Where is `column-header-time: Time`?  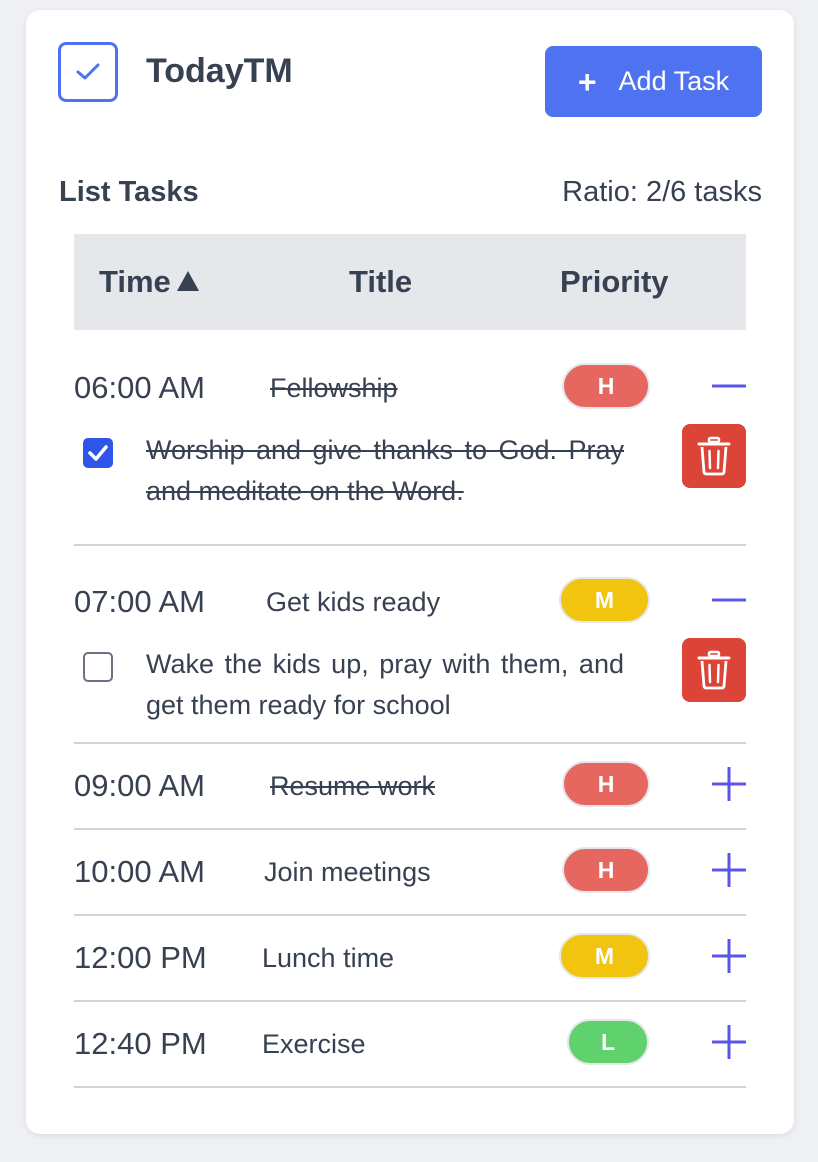
column-header-time: Time is located at coordinates (149, 282).